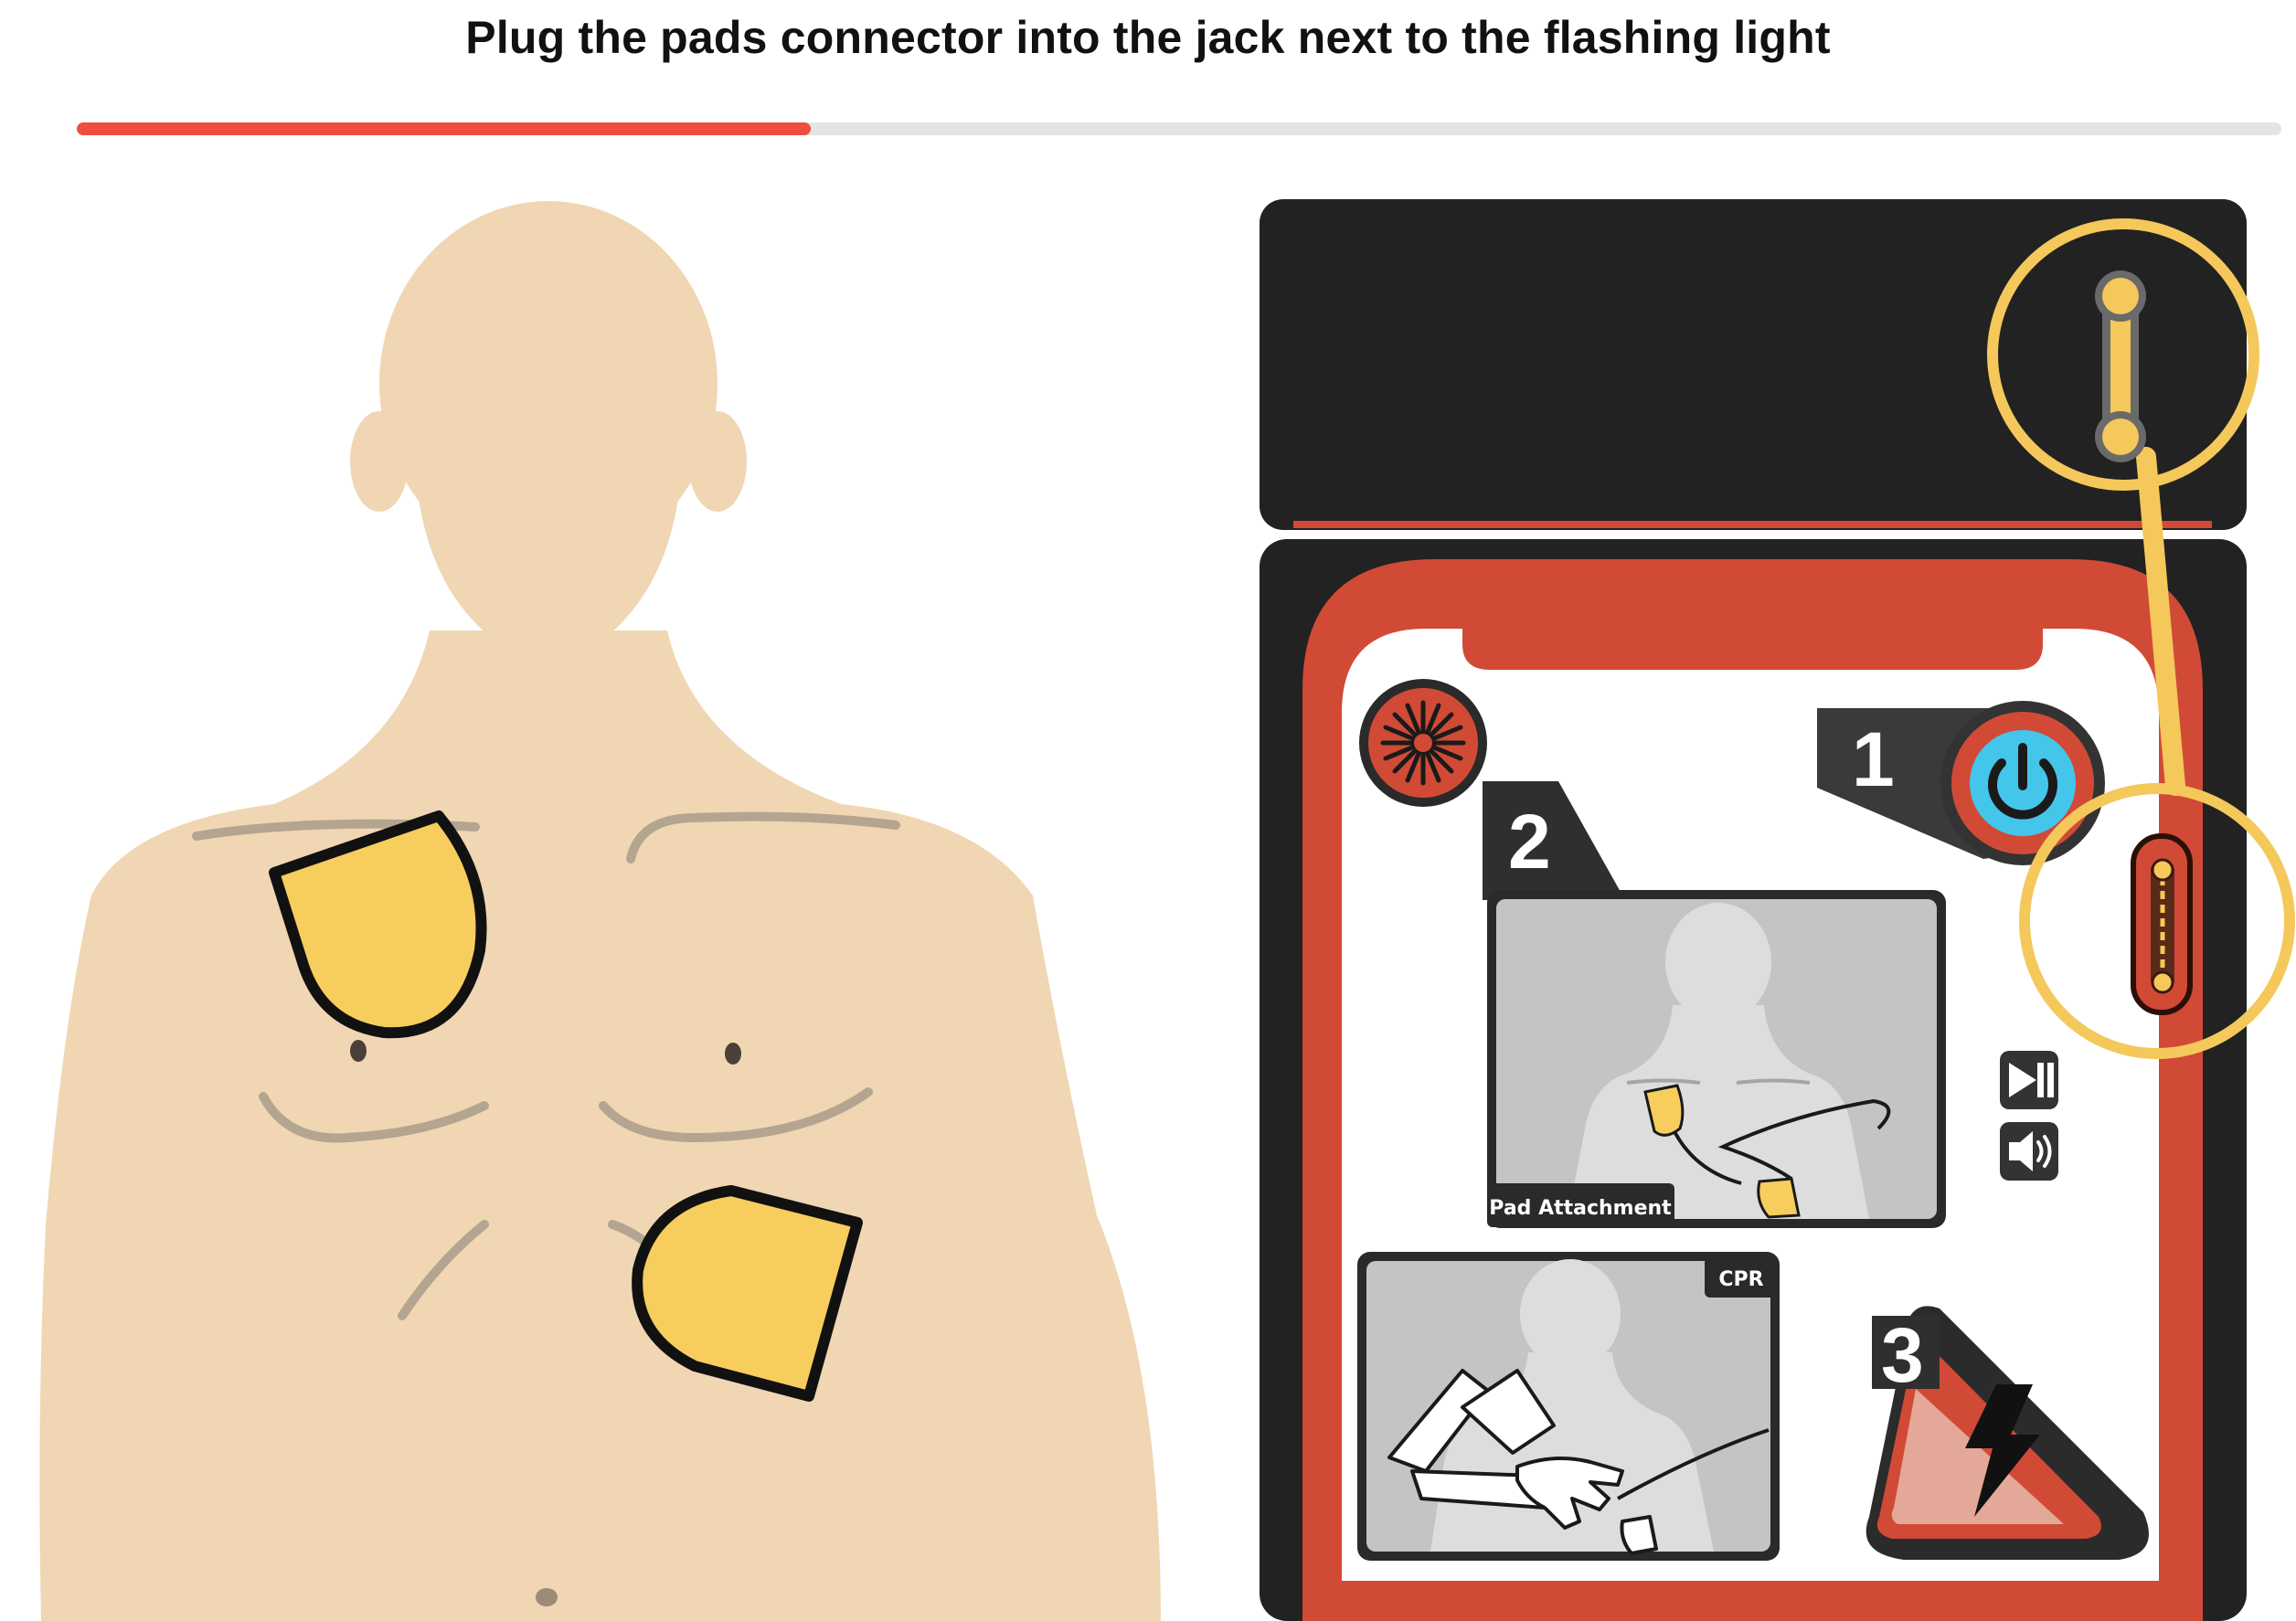 The height and width of the screenshot is (1621, 2296). What do you see at coordinates (2120, 366) in the screenshot?
I see `pads-connector-plug` at bounding box center [2120, 366].